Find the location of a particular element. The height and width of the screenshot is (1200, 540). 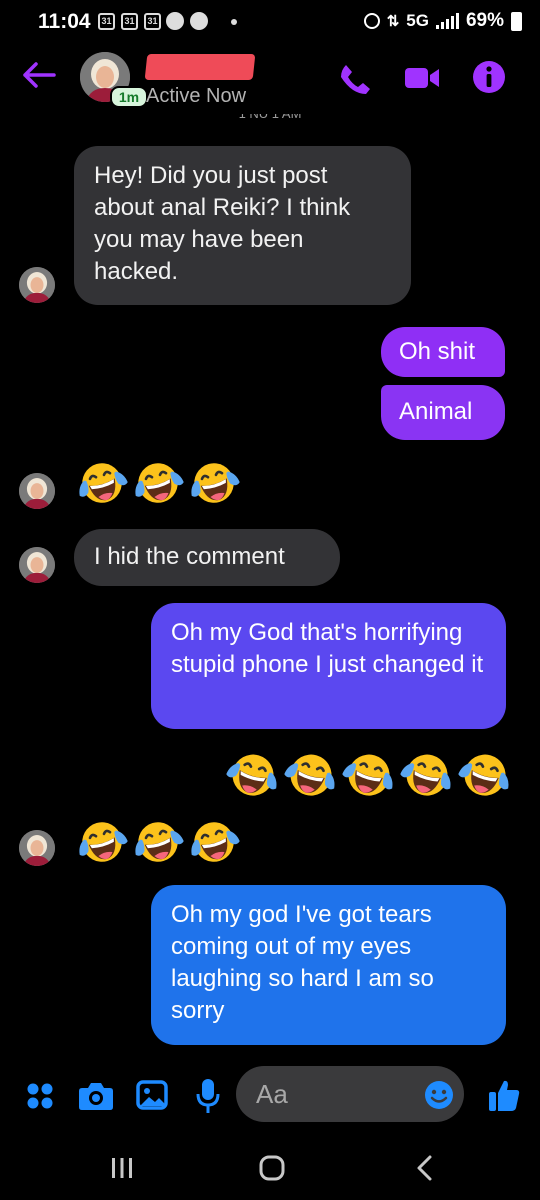

network-type: 5G is located at coordinates (417, 20).